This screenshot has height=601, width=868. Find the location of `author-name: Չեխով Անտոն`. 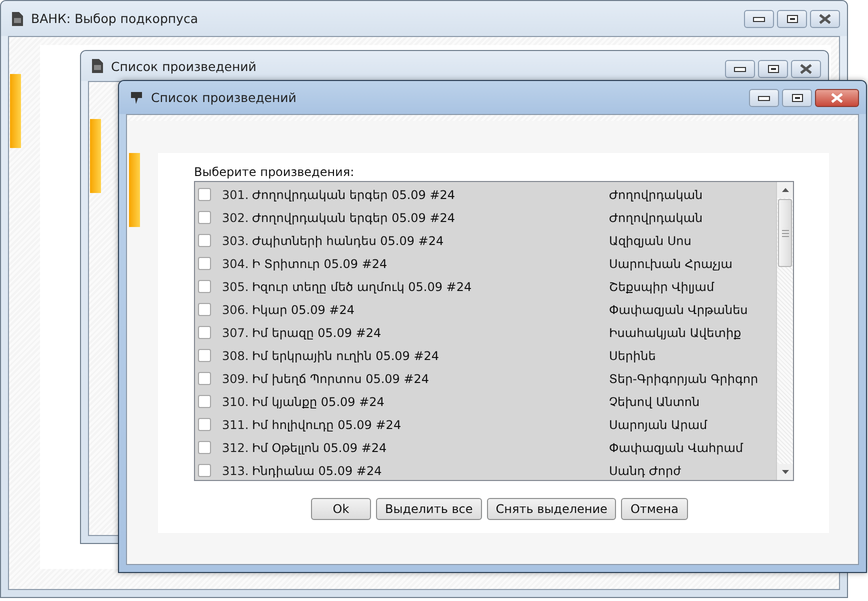

author-name: Չեխով Անտոն is located at coordinates (654, 401).